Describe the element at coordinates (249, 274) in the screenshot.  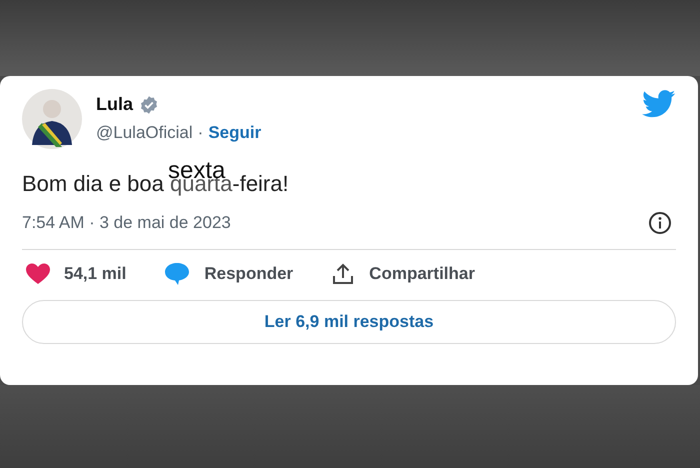
I see `reply-label: Responder` at that location.